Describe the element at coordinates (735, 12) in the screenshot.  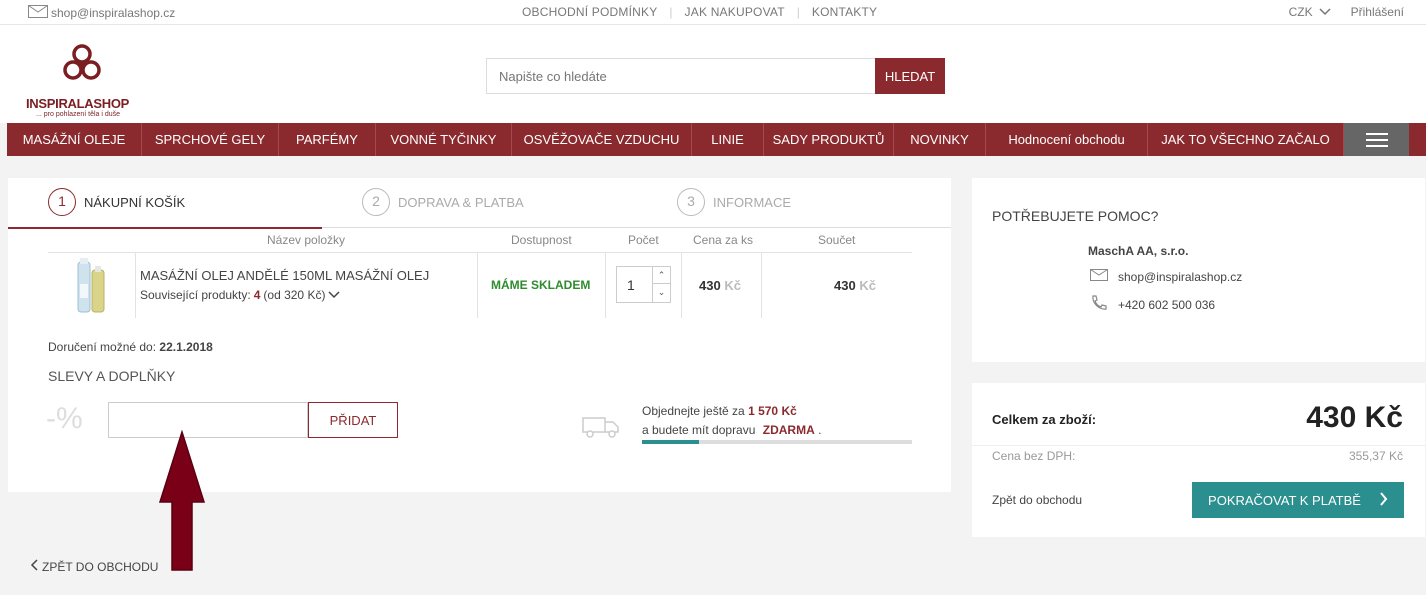
I see `top-link-how-to-buy: JAK NAKUPOVAT` at that location.